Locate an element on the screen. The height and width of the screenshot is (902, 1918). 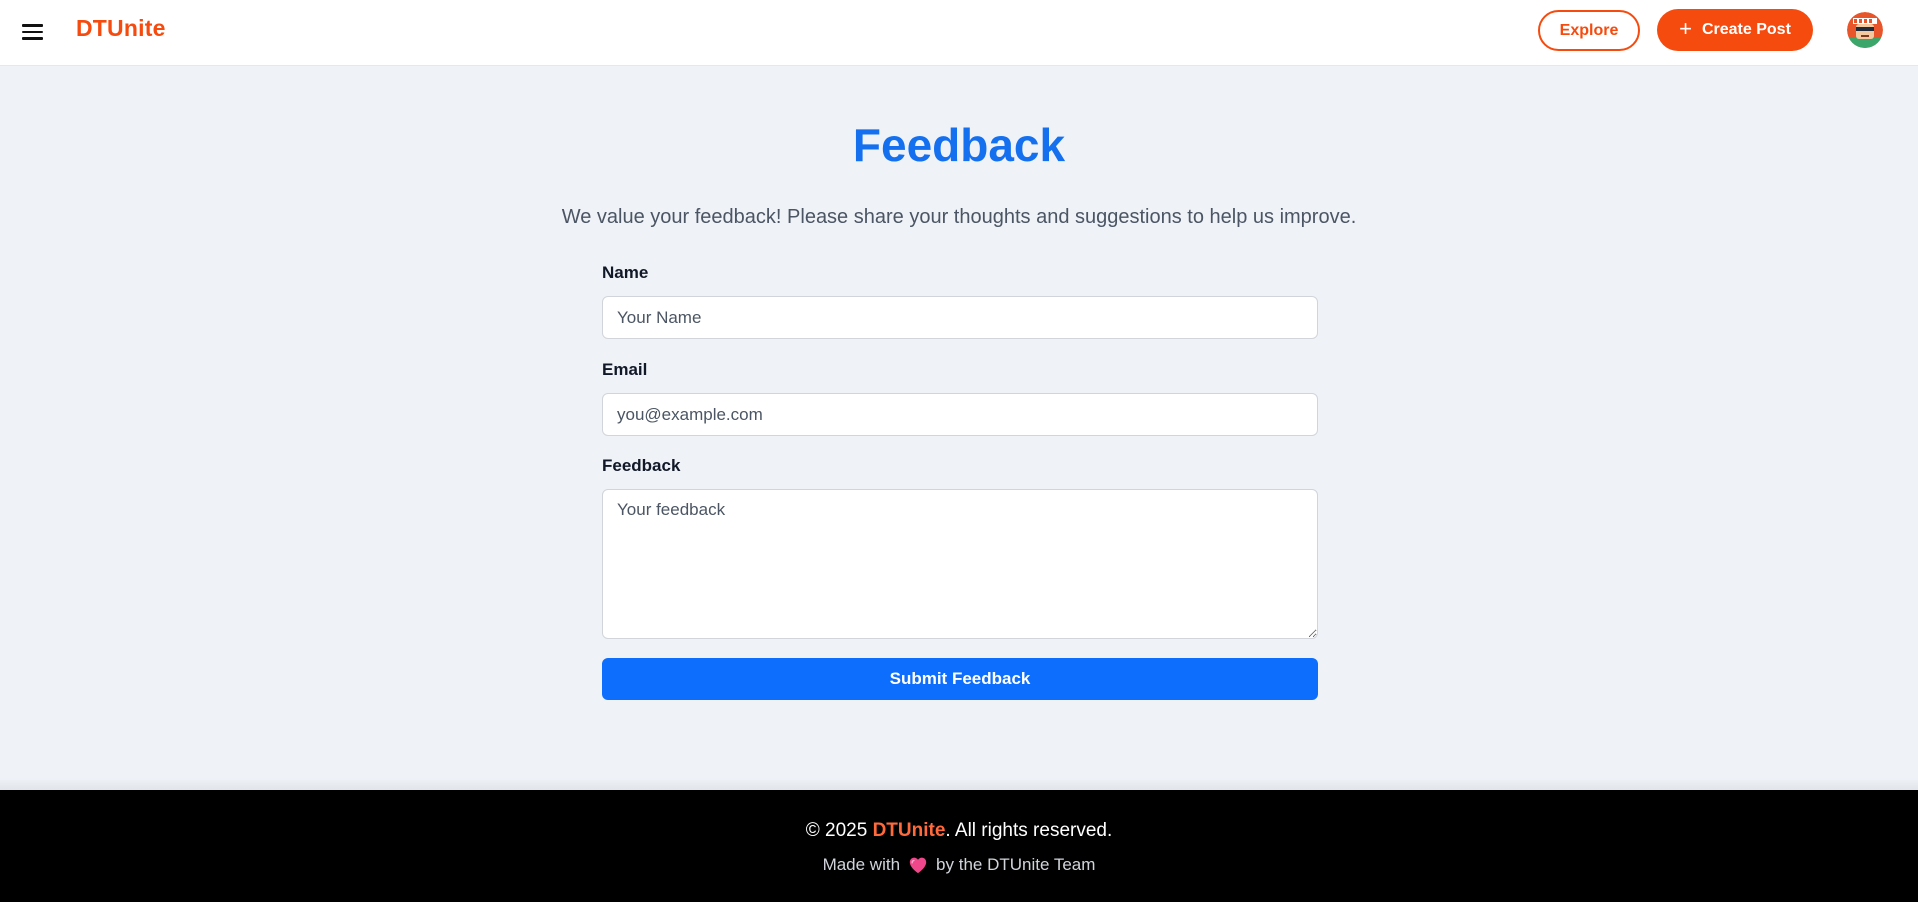
made-with-suffix: by the DTUnite Team is located at coordinates (1016, 864).